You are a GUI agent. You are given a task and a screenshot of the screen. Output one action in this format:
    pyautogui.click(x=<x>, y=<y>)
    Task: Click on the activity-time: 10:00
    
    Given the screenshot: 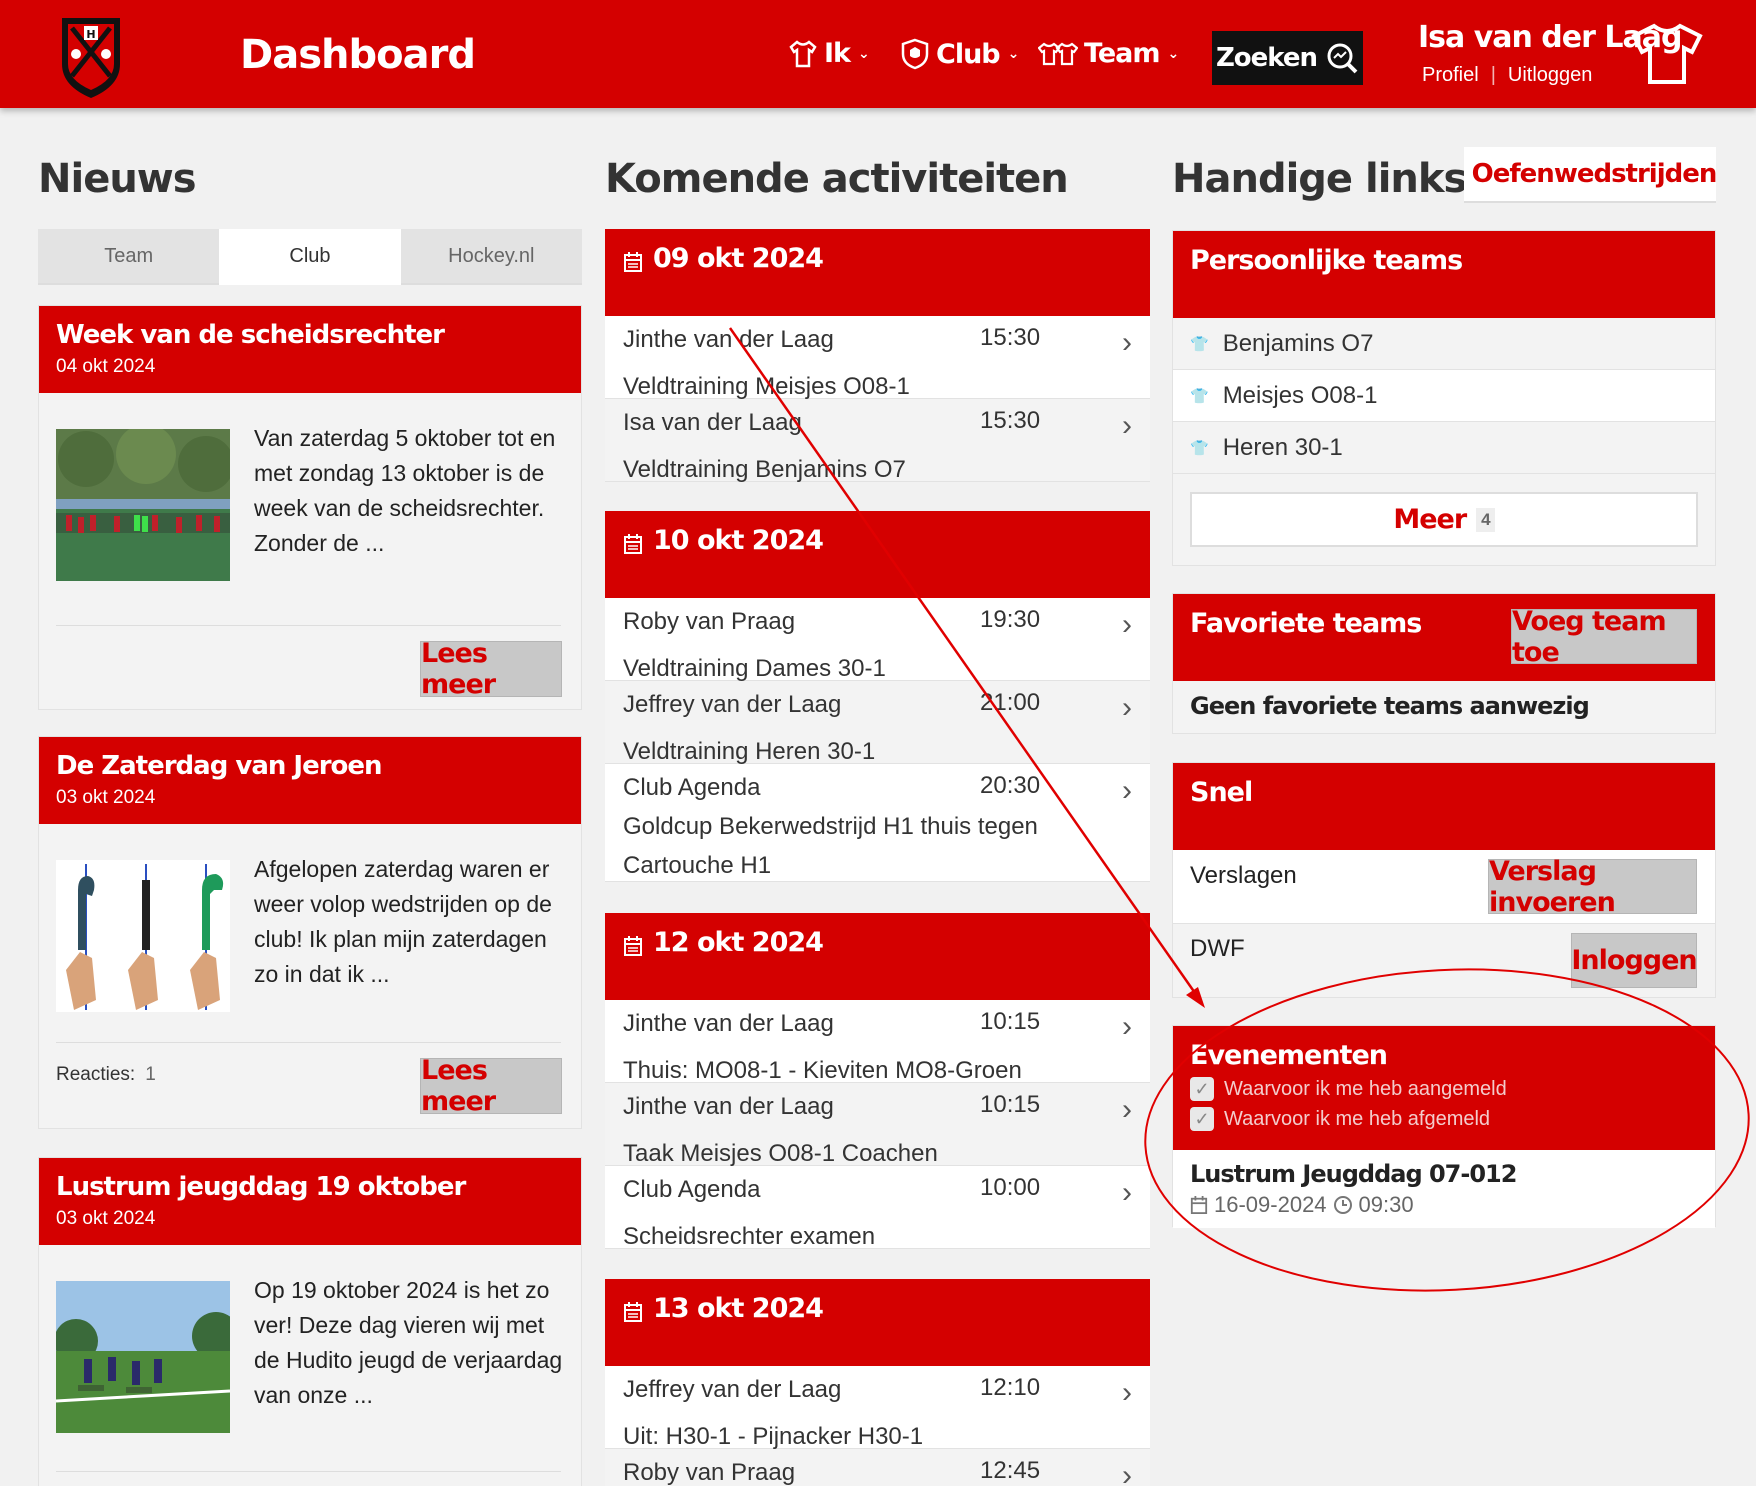 What is the action you would take?
    pyautogui.click(x=1010, y=1187)
    